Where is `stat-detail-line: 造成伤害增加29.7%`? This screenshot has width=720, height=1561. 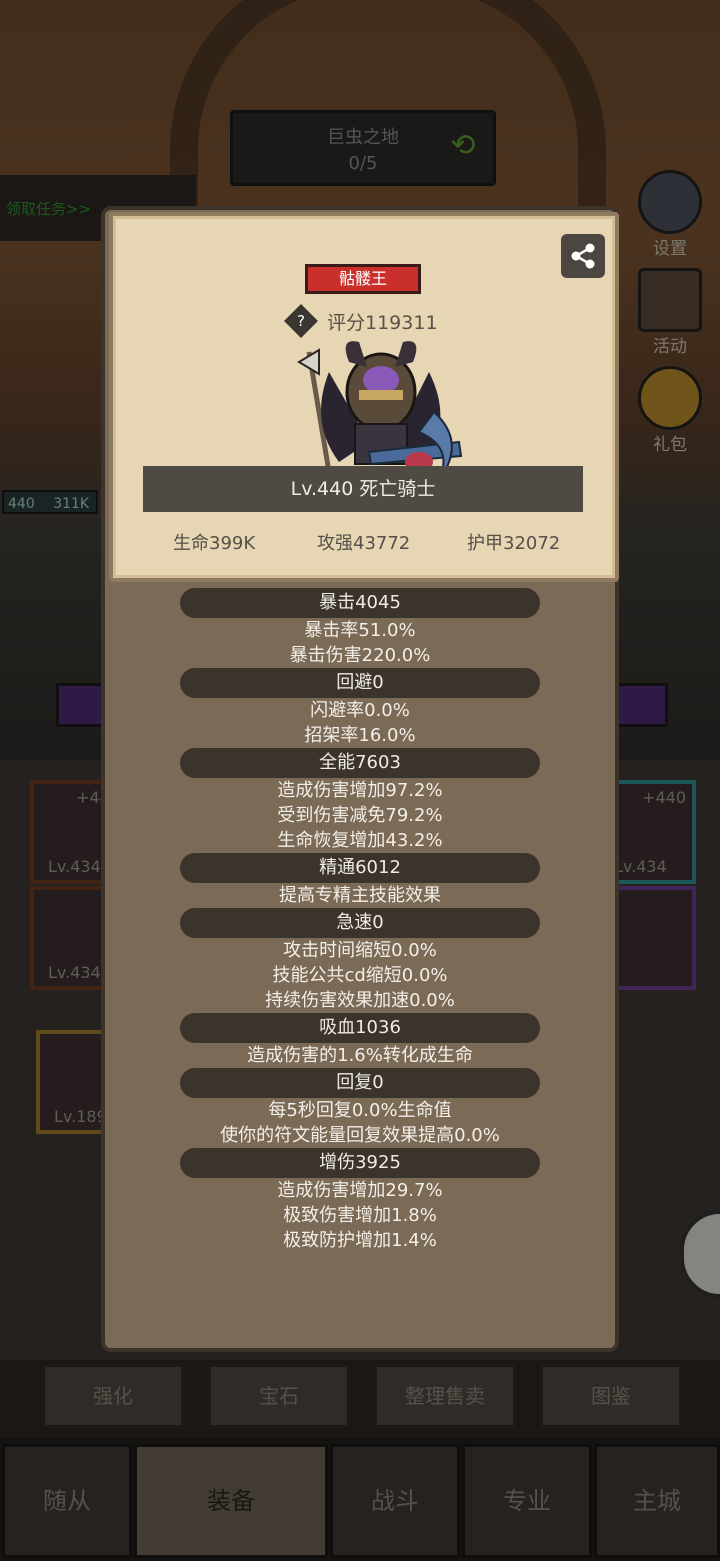 stat-detail-line: 造成伤害增加29.7% is located at coordinates (360, 1190).